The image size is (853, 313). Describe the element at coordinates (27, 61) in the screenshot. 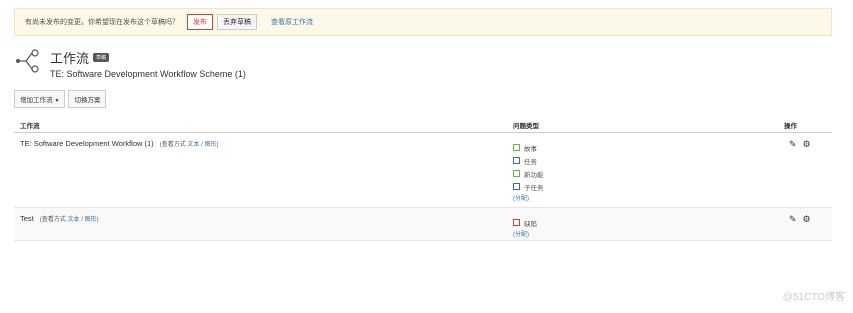

I see `workflow-icon` at that location.